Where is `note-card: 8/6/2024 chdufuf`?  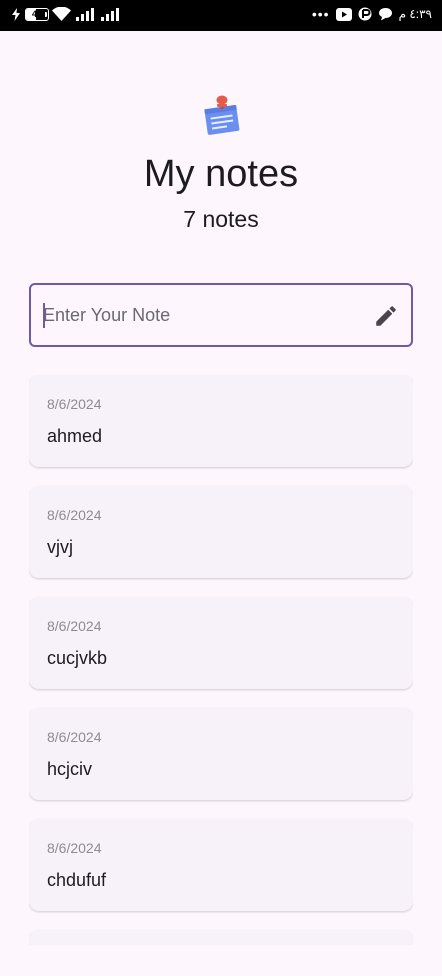 note-card: 8/6/2024 chdufuf is located at coordinates (221, 865).